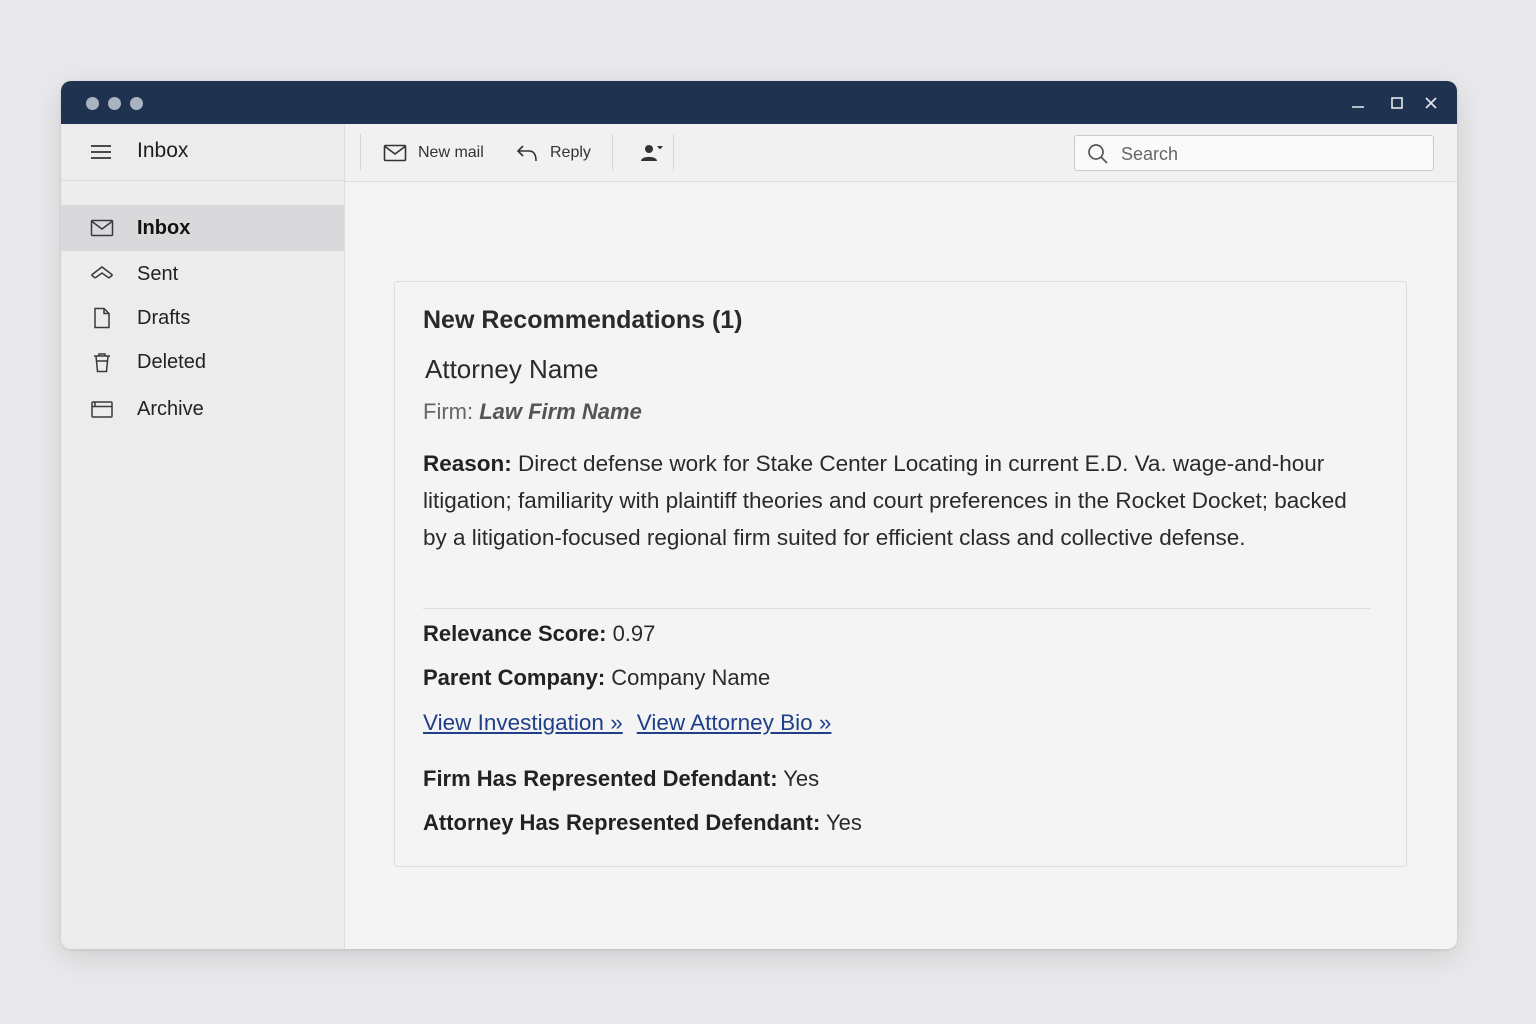 The image size is (1536, 1024). Describe the element at coordinates (523, 723) in the screenshot. I see `view-investigation-link: View Investigation »` at that location.